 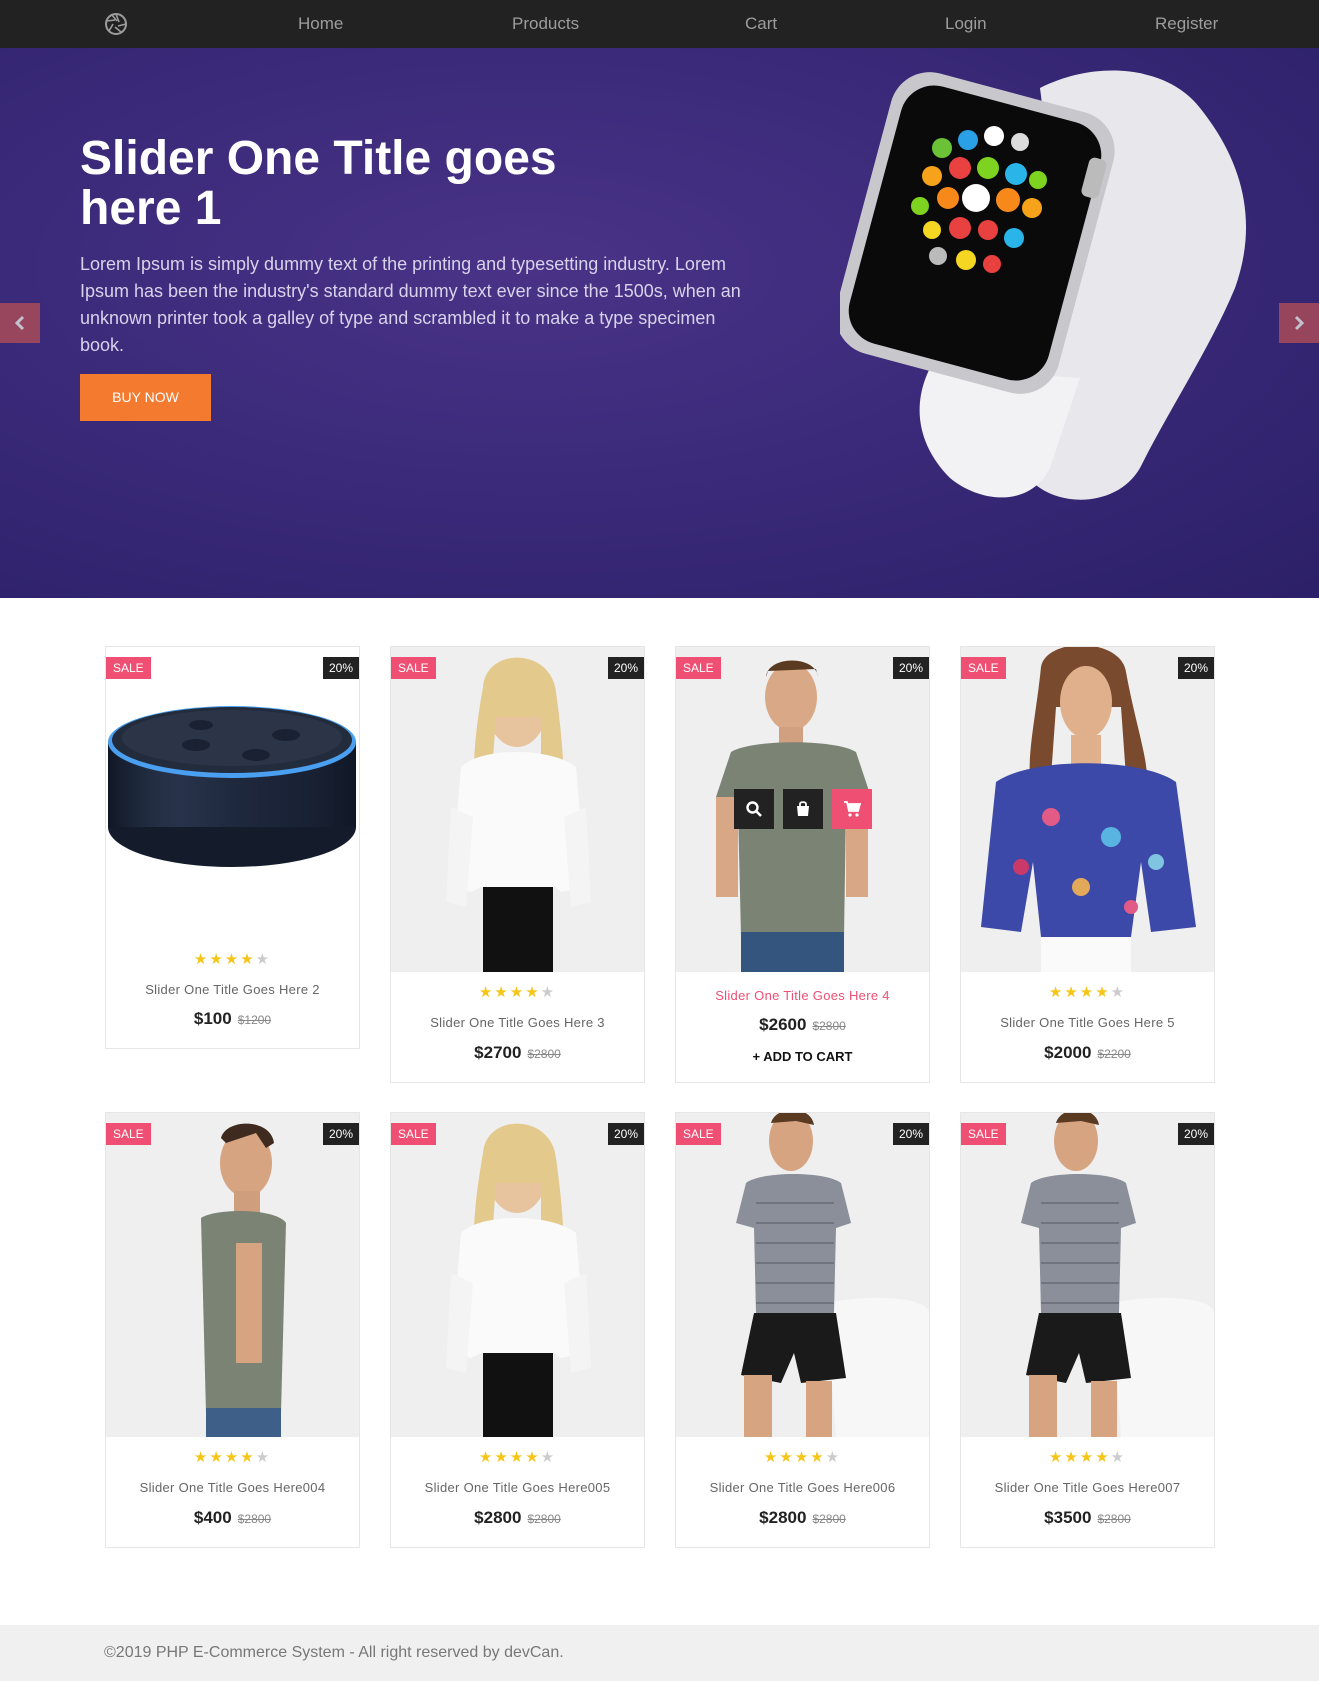 I want to click on price: $2600, so click(x=783, y=1024).